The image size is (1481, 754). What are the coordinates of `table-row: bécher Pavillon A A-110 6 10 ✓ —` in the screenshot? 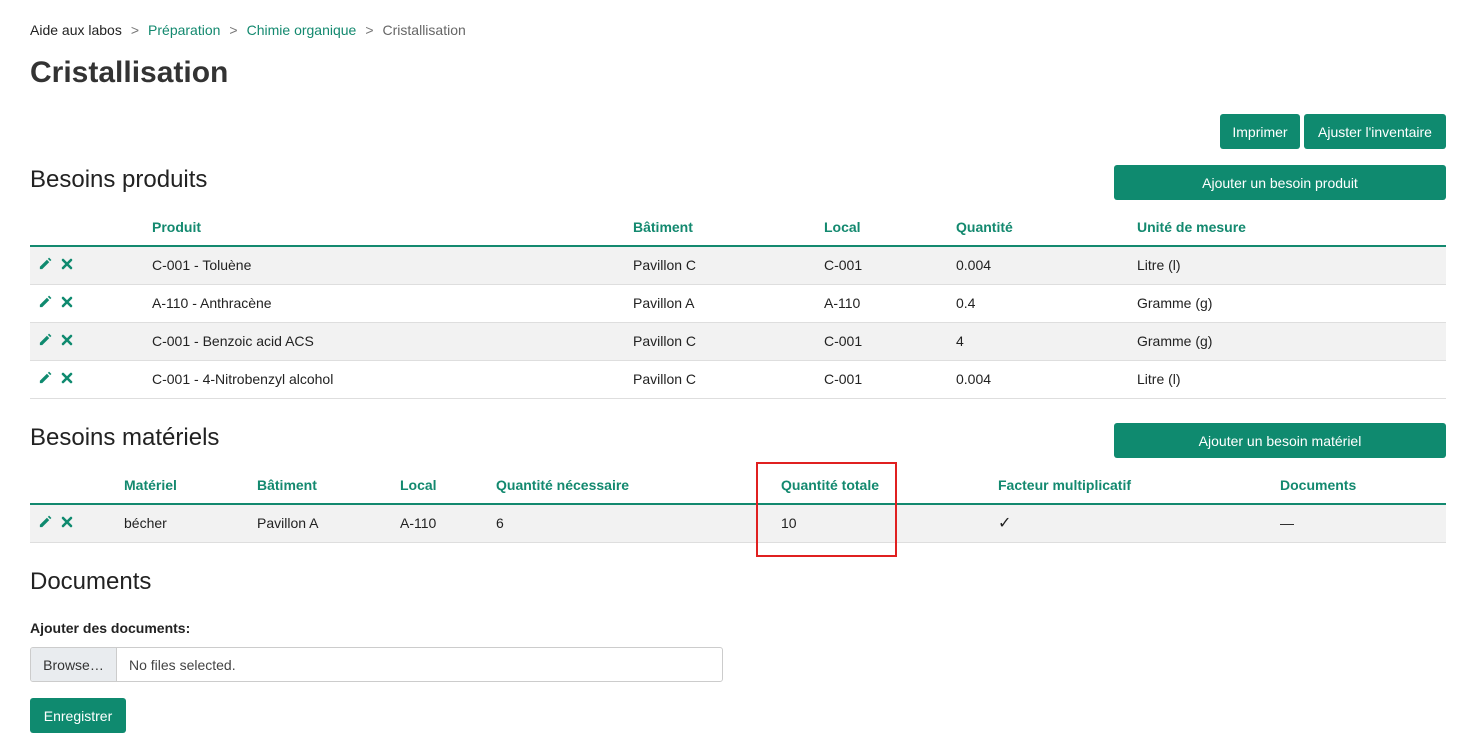 It's located at (738, 523).